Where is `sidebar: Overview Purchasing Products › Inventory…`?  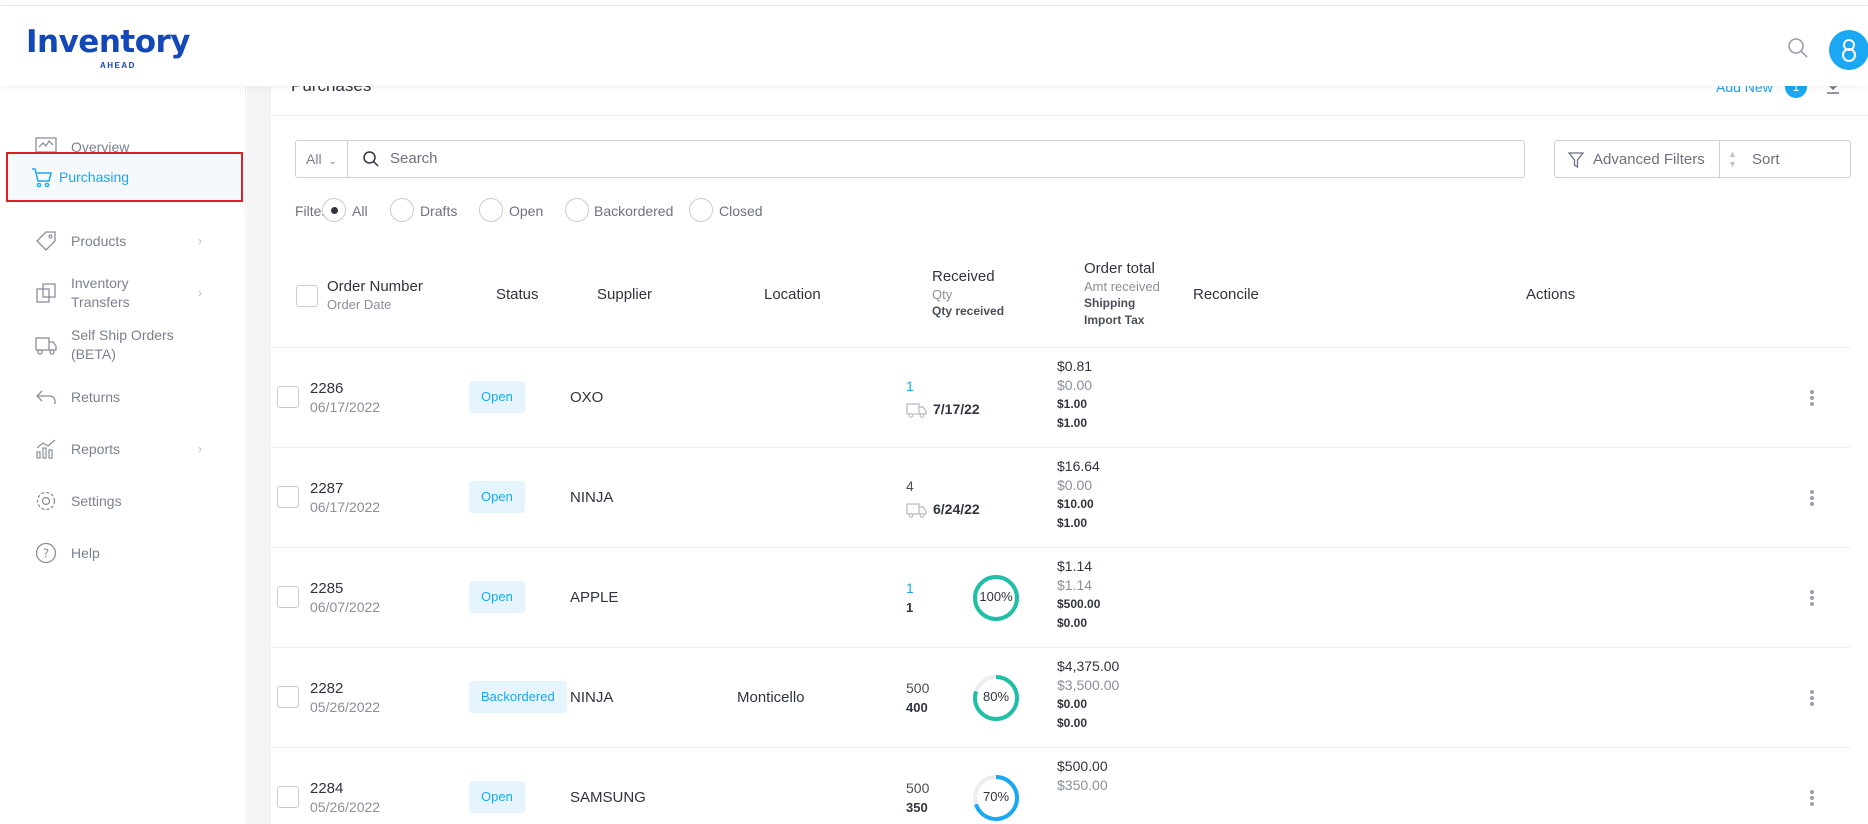 sidebar: Overview Purchasing Products › Inventory… is located at coordinates (123, 455).